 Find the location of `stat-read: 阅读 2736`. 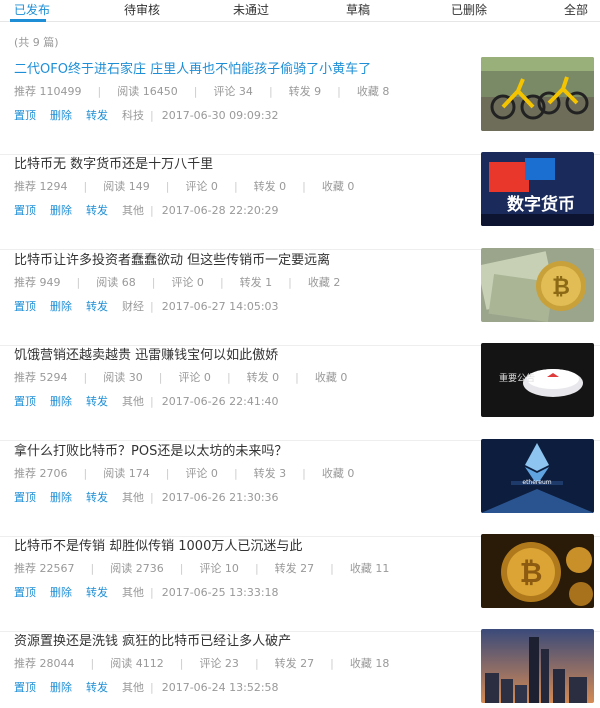

stat-read: 阅读 2736 is located at coordinates (137, 568).